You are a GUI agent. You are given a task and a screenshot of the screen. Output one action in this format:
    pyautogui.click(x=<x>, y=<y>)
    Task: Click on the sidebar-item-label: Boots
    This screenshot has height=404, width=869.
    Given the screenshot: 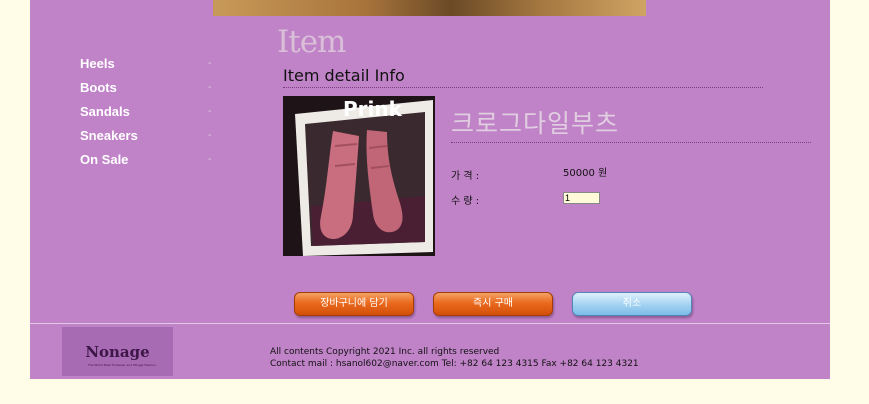 What is the action you would take?
    pyautogui.click(x=98, y=87)
    